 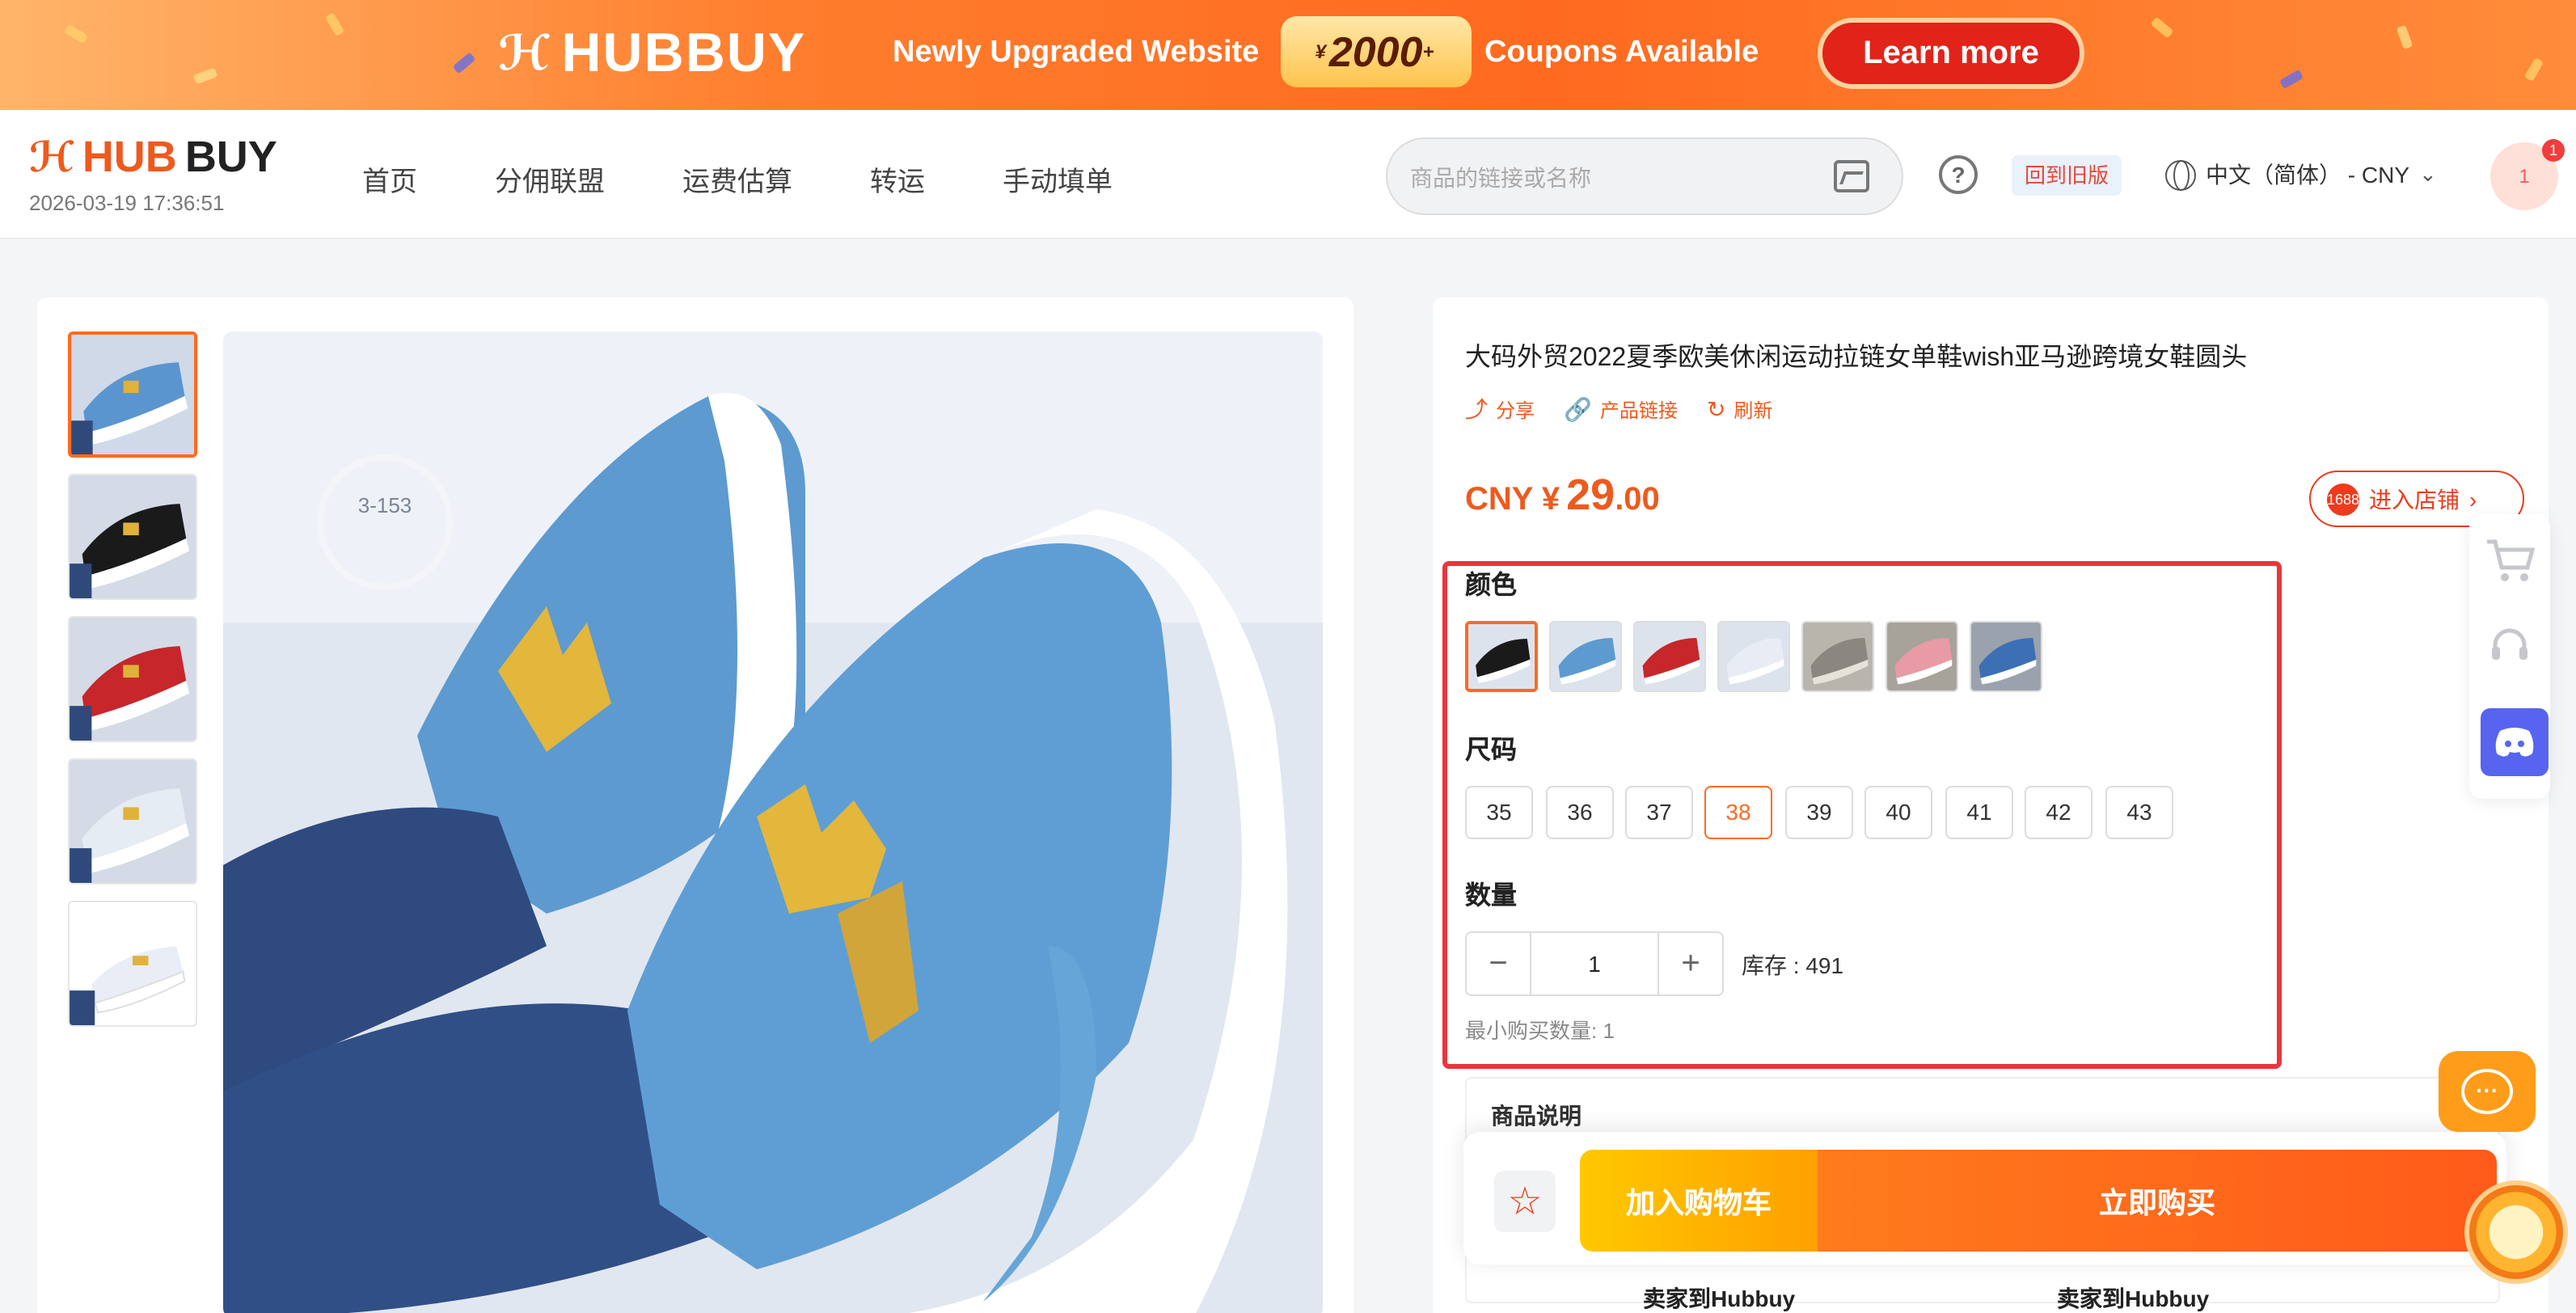 I want to click on size-option-selected: 38, so click(x=1738, y=812).